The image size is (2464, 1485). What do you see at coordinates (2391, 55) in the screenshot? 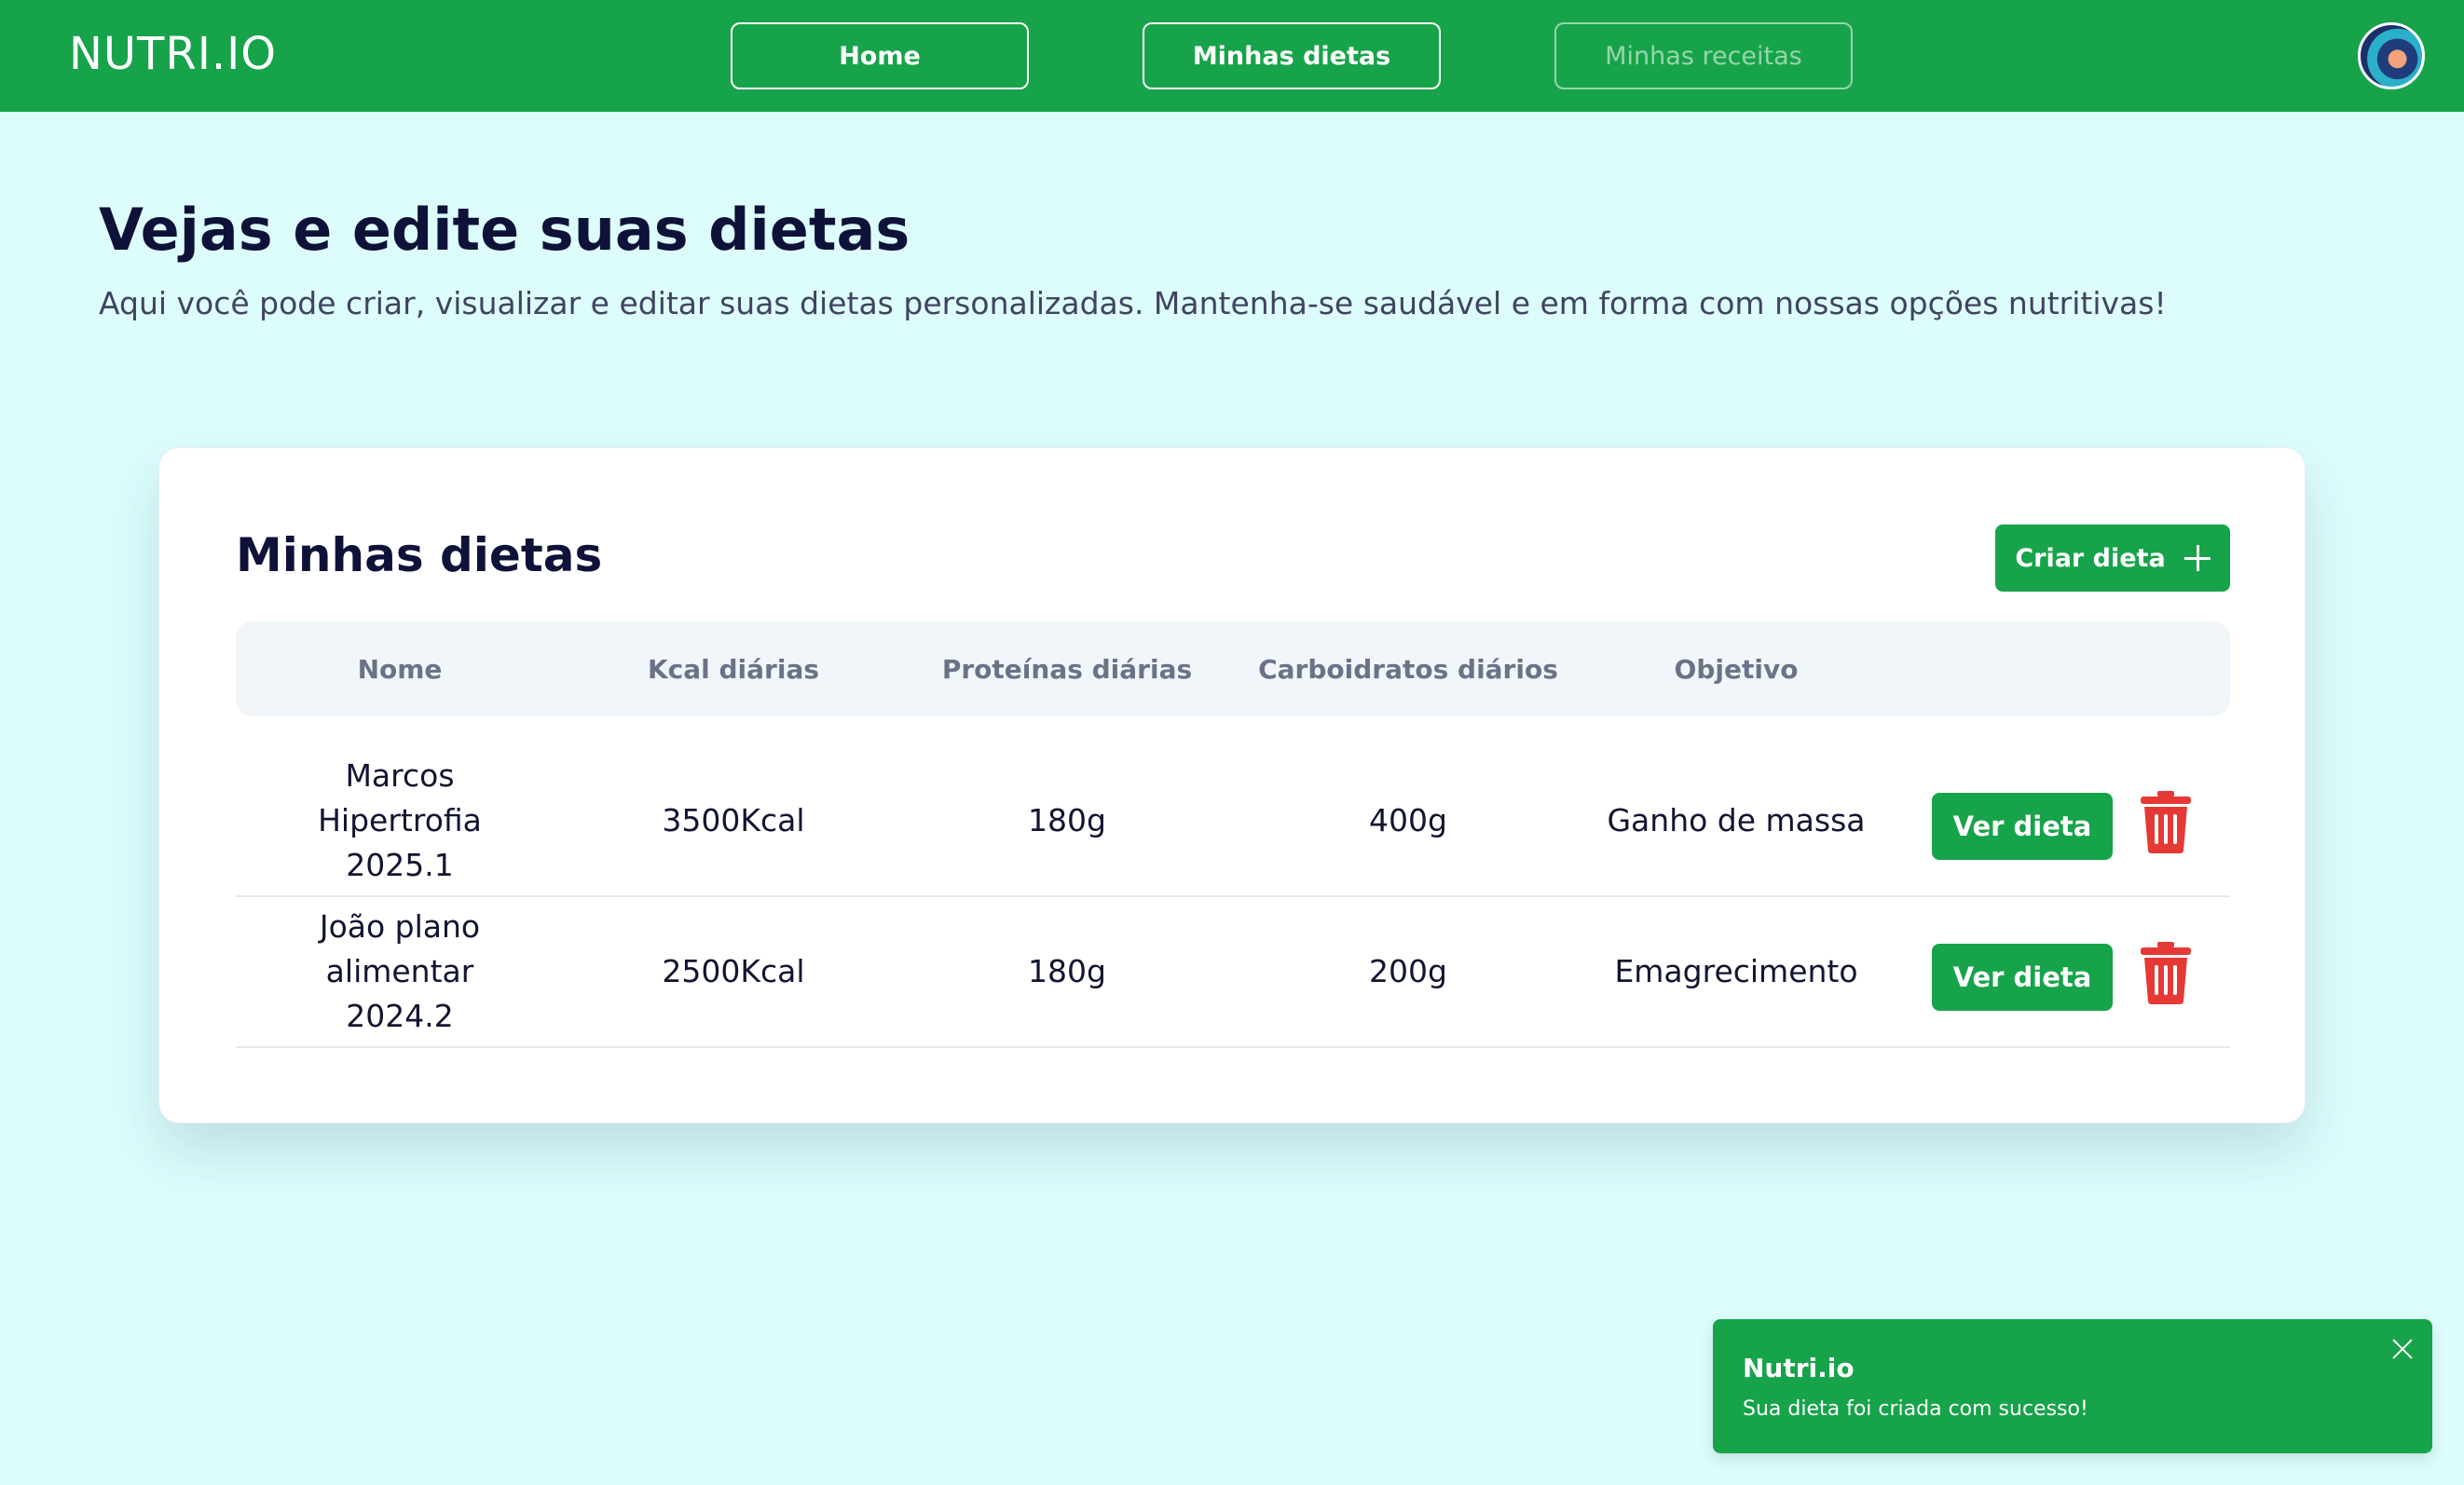
I see `user-avatar` at bounding box center [2391, 55].